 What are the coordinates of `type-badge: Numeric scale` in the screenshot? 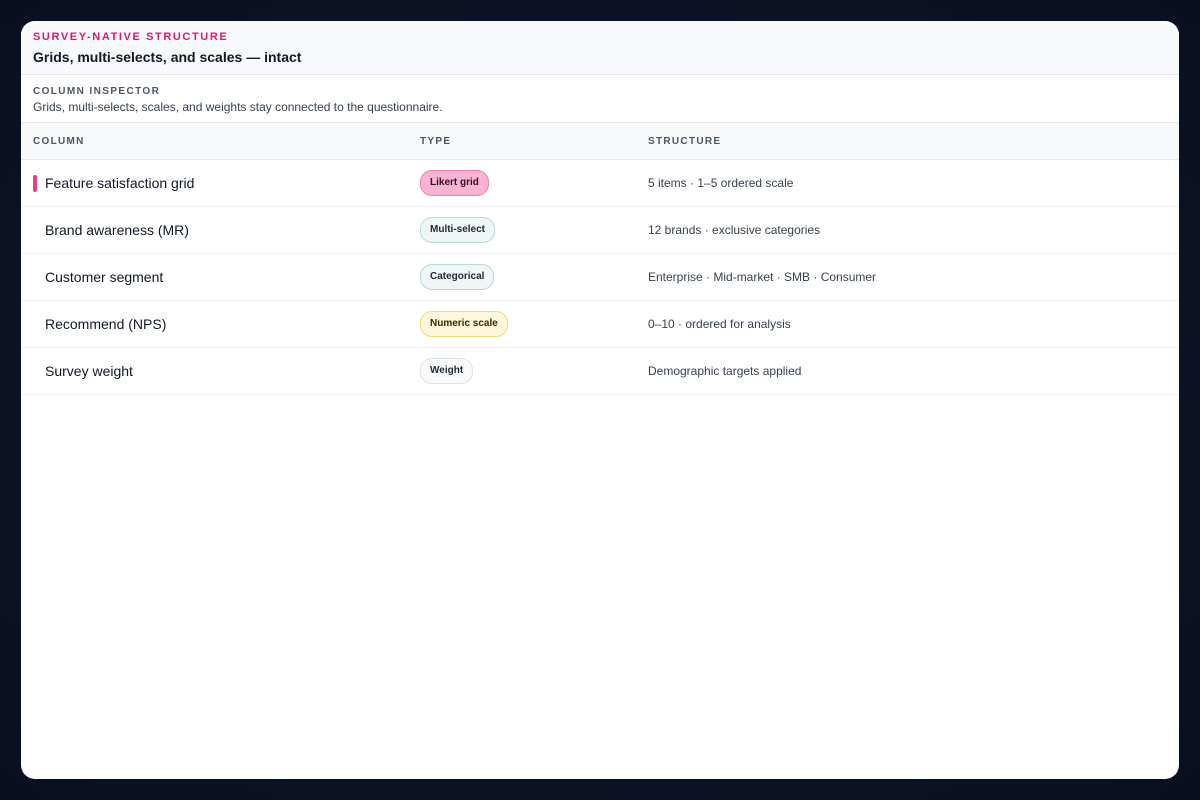 It's located at (464, 324).